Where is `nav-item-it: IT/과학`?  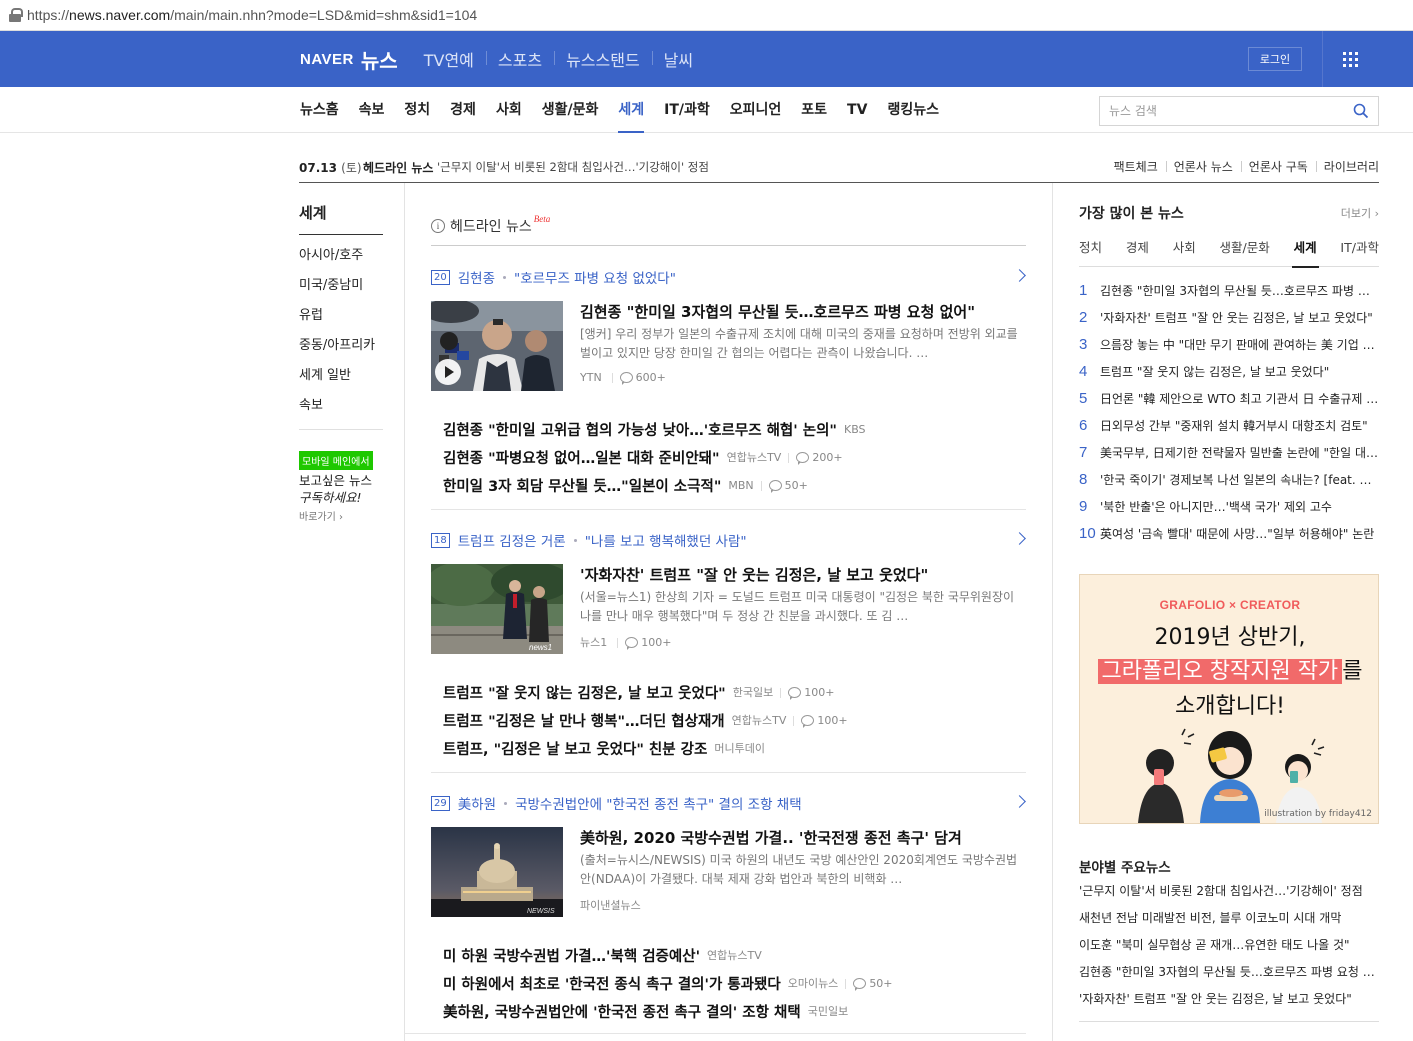 nav-item-it: IT/과학 is located at coordinates (687, 110).